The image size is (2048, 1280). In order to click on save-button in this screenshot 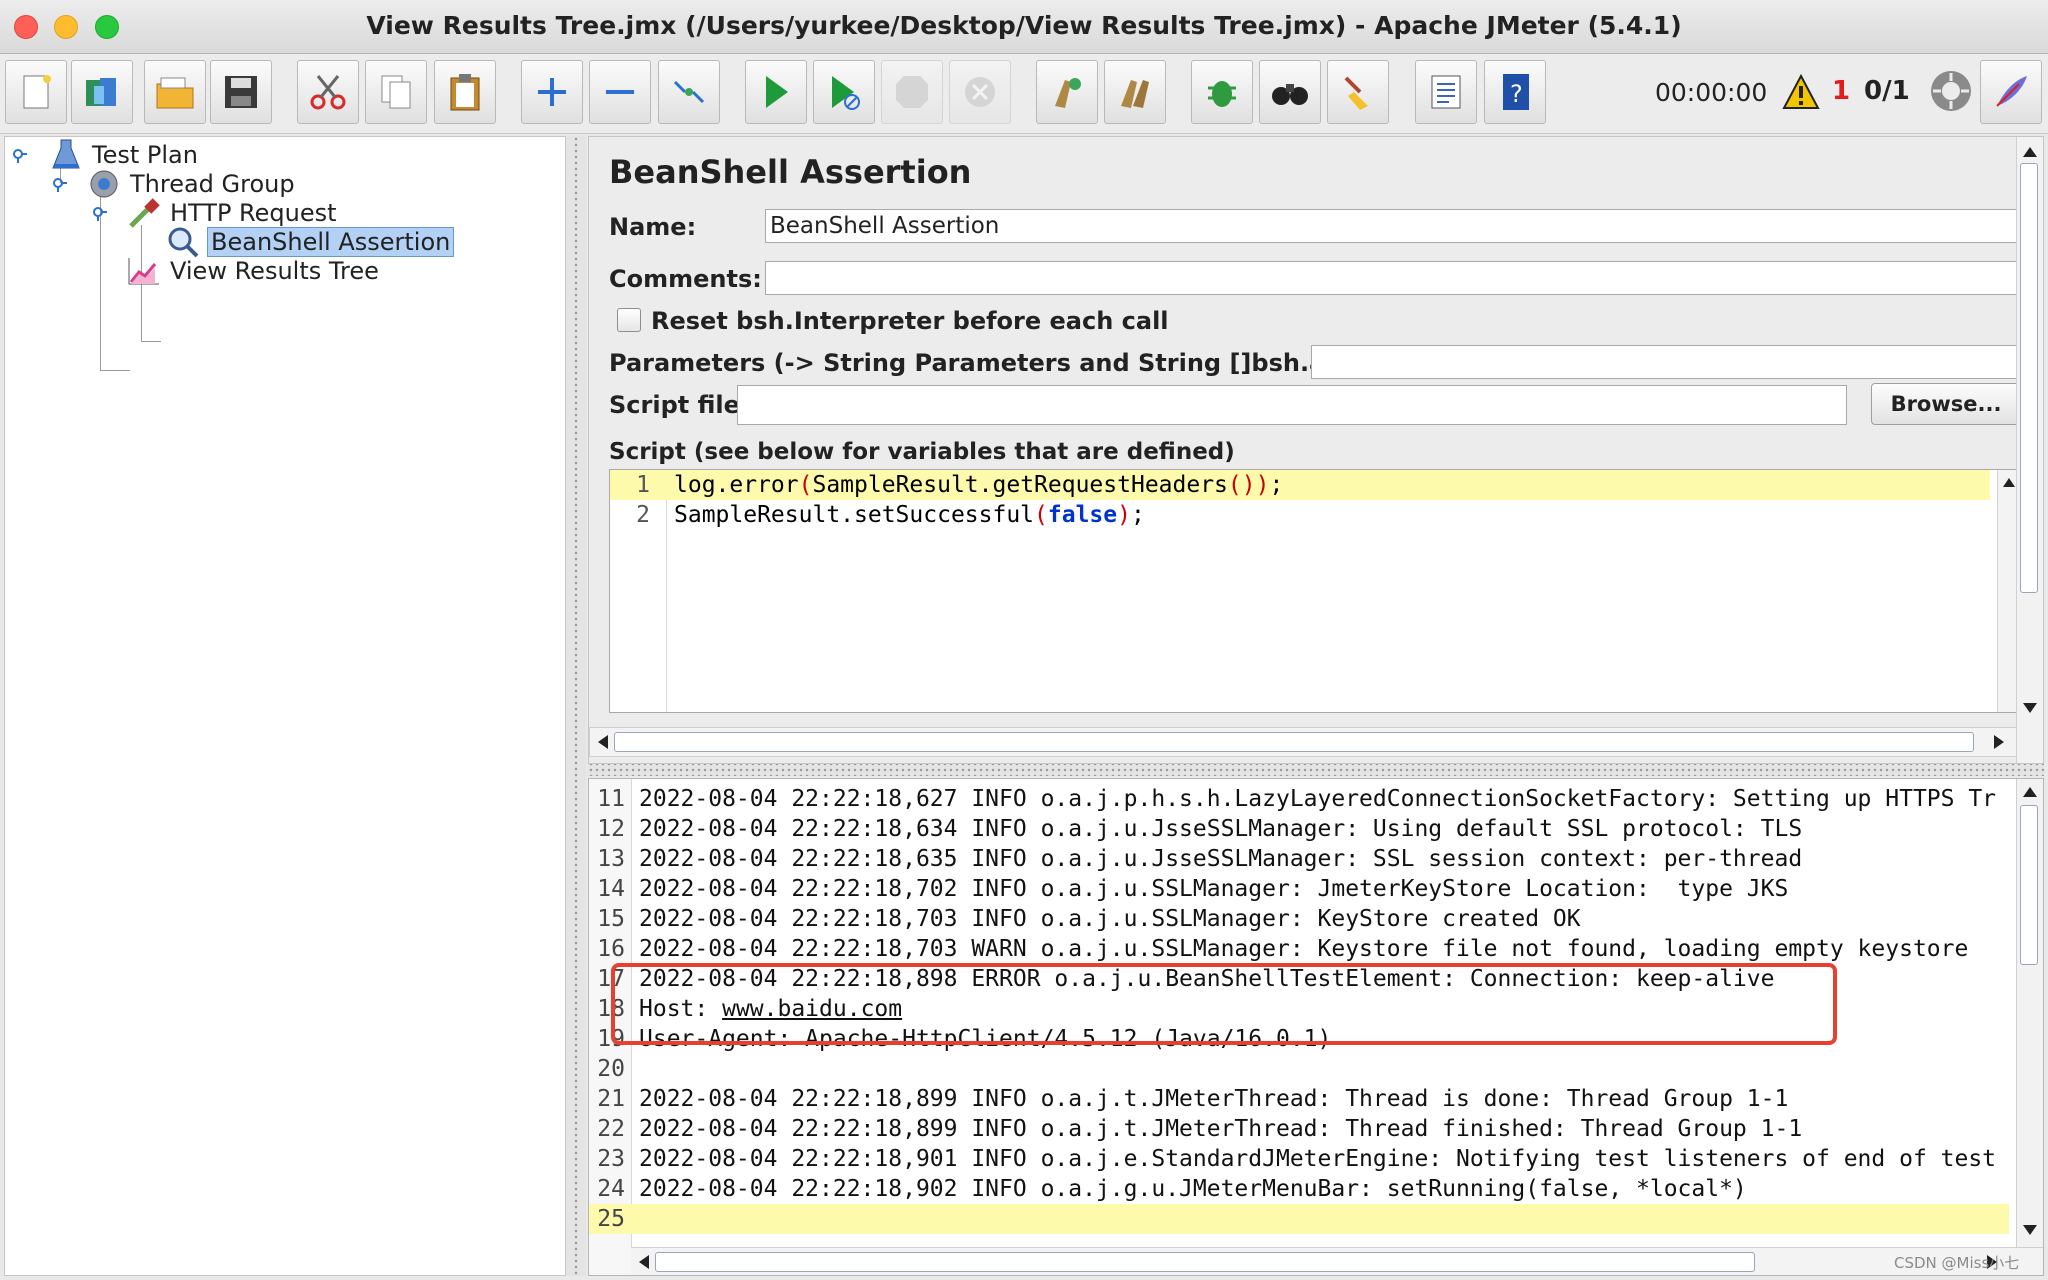, I will do `click(241, 92)`.